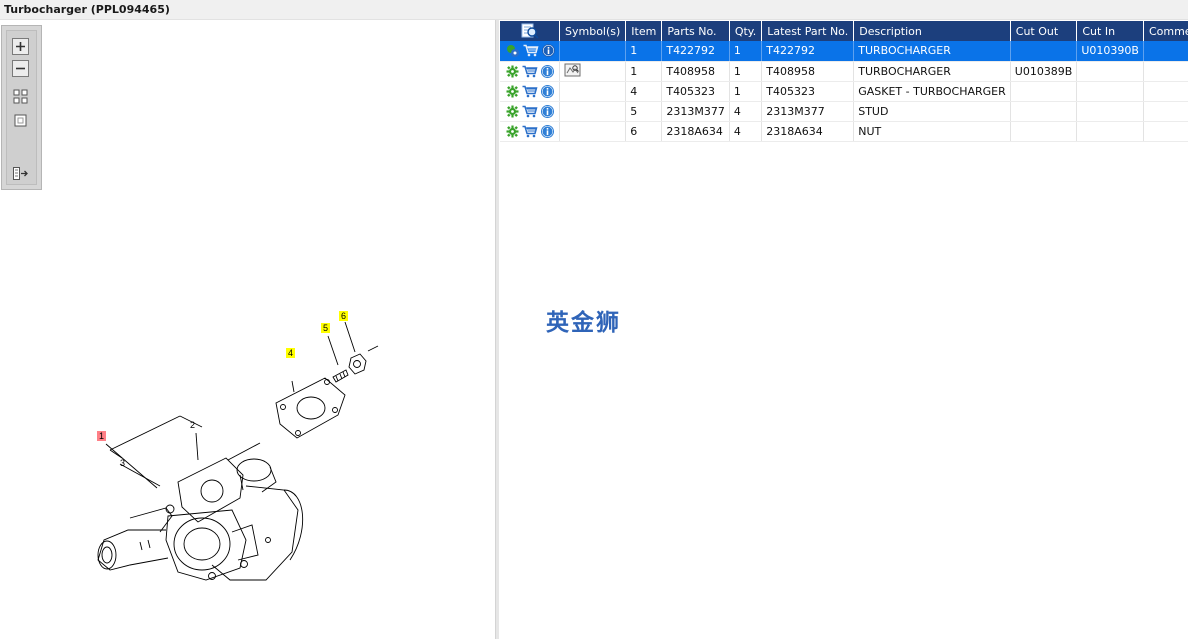 Image resolution: width=1188 pixels, height=639 pixels. What do you see at coordinates (644, 31) in the screenshot?
I see `col-header-item: Item` at bounding box center [644, 31].